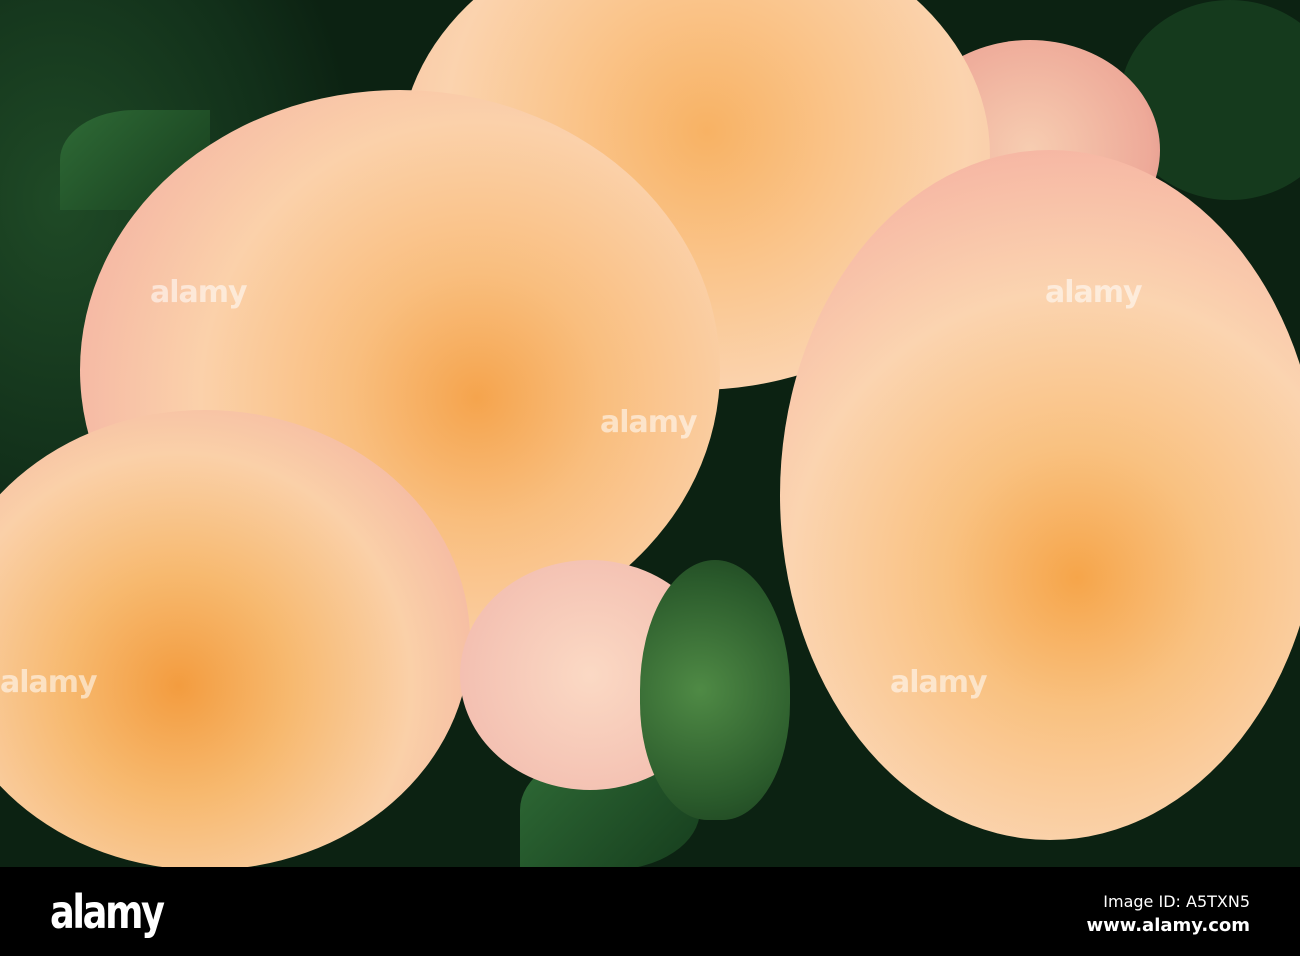  What do you see at coordinates (715, 690) in the screenshot?
I see `rose-bud` at bounding box center [715, 690].